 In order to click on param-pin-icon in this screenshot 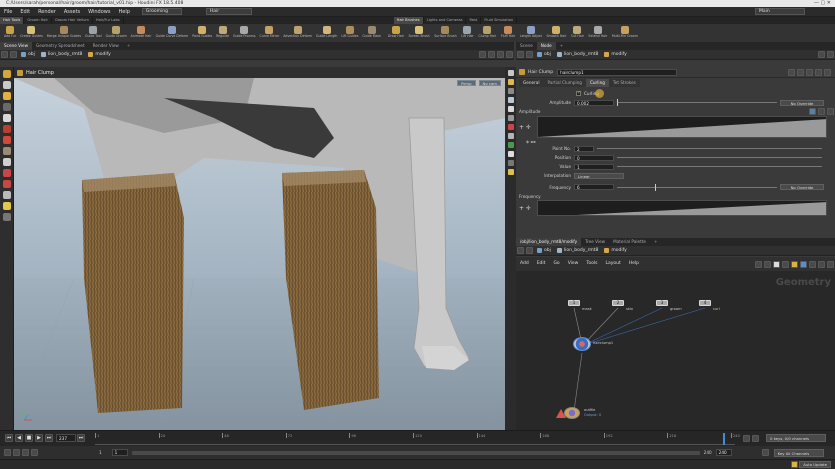, I will do `click(821, 54)`.